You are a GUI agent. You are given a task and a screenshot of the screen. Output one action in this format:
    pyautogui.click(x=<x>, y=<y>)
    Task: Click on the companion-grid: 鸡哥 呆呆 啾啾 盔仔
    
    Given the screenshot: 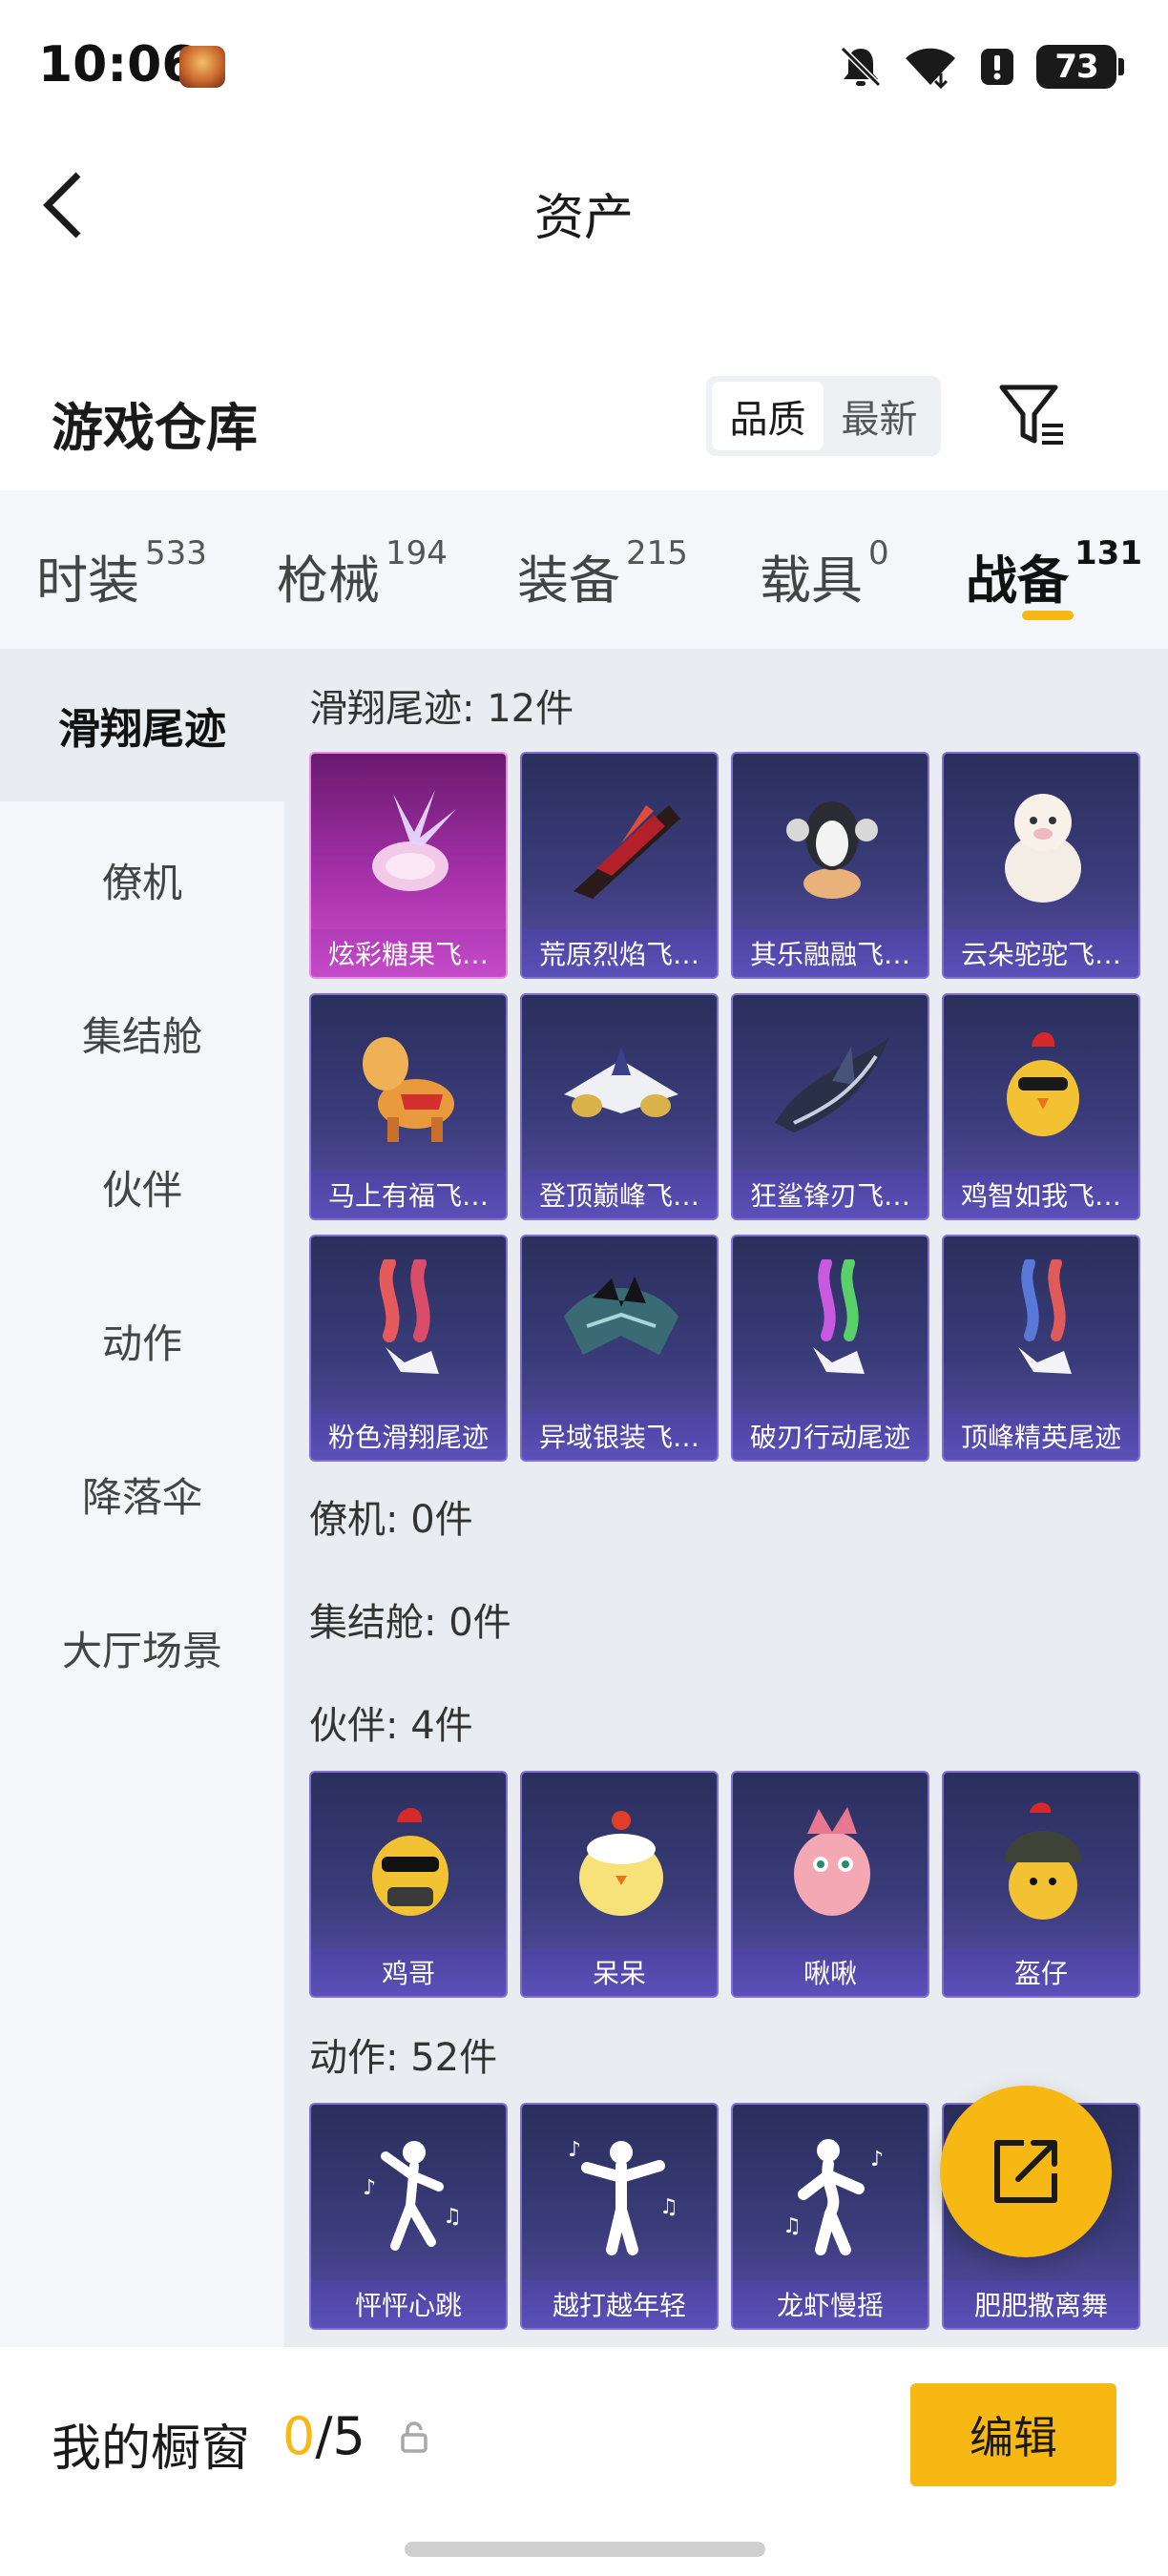 What is the action you would take?
    pyautogui.click(x=724, y=1884)
    